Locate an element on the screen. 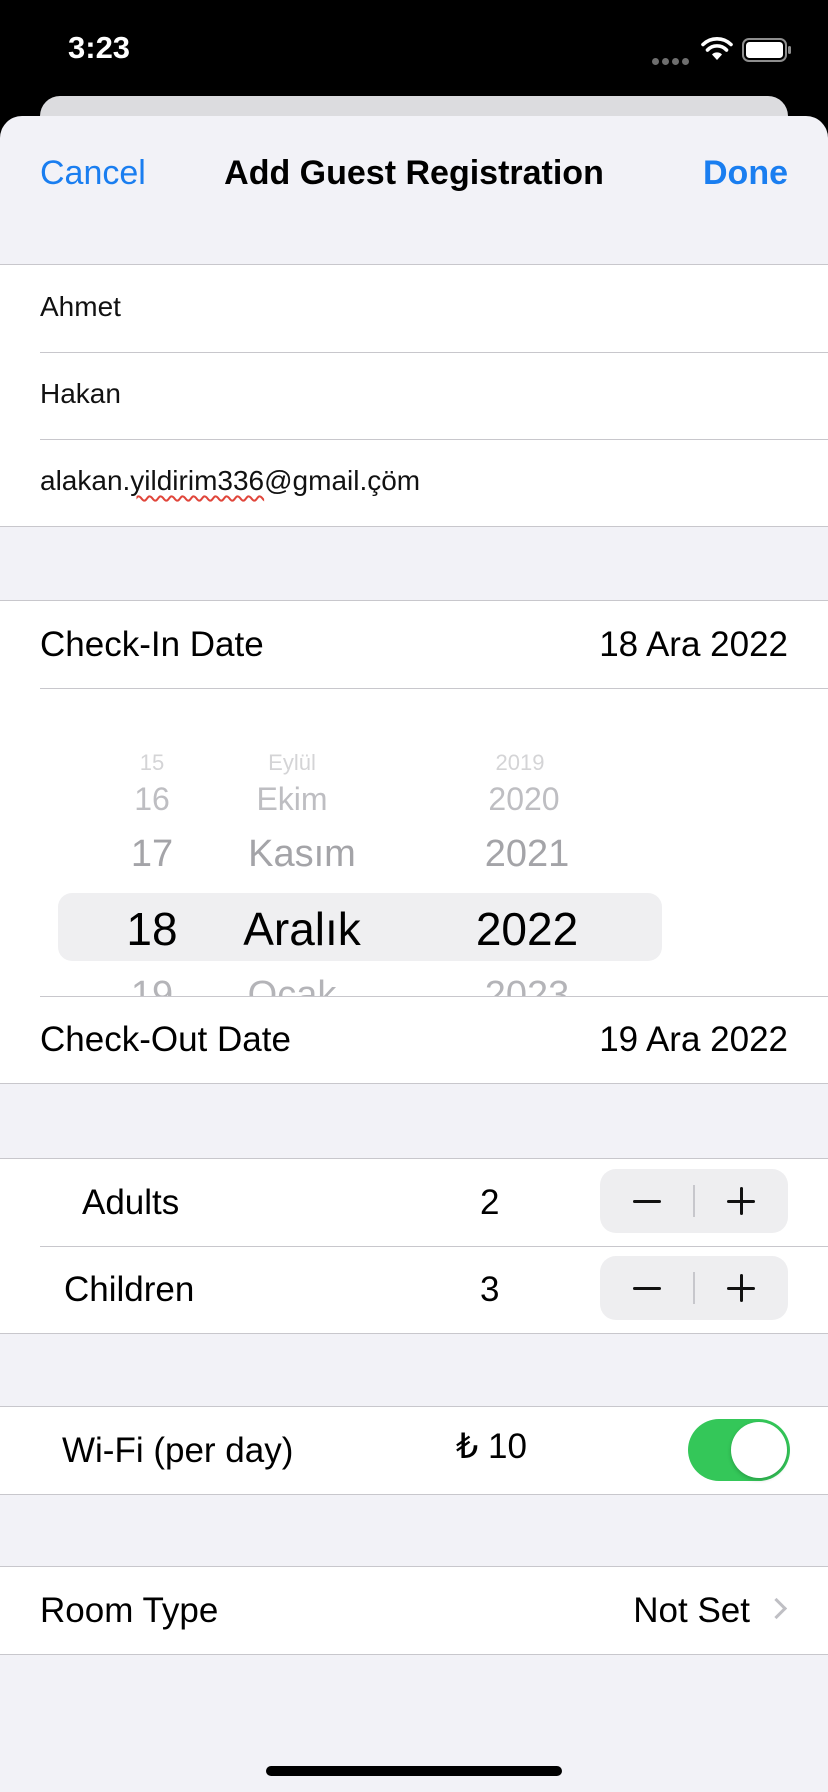 Image resolution: width=828 pixels, height=1792 pixels. navigation-bar: Cancel Add Guest Registration Done is located at coordinates (414, 171).